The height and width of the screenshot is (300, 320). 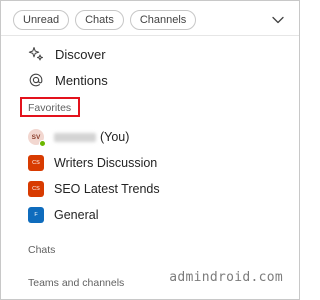 I want to click on divider, so click(x=150, y=35).